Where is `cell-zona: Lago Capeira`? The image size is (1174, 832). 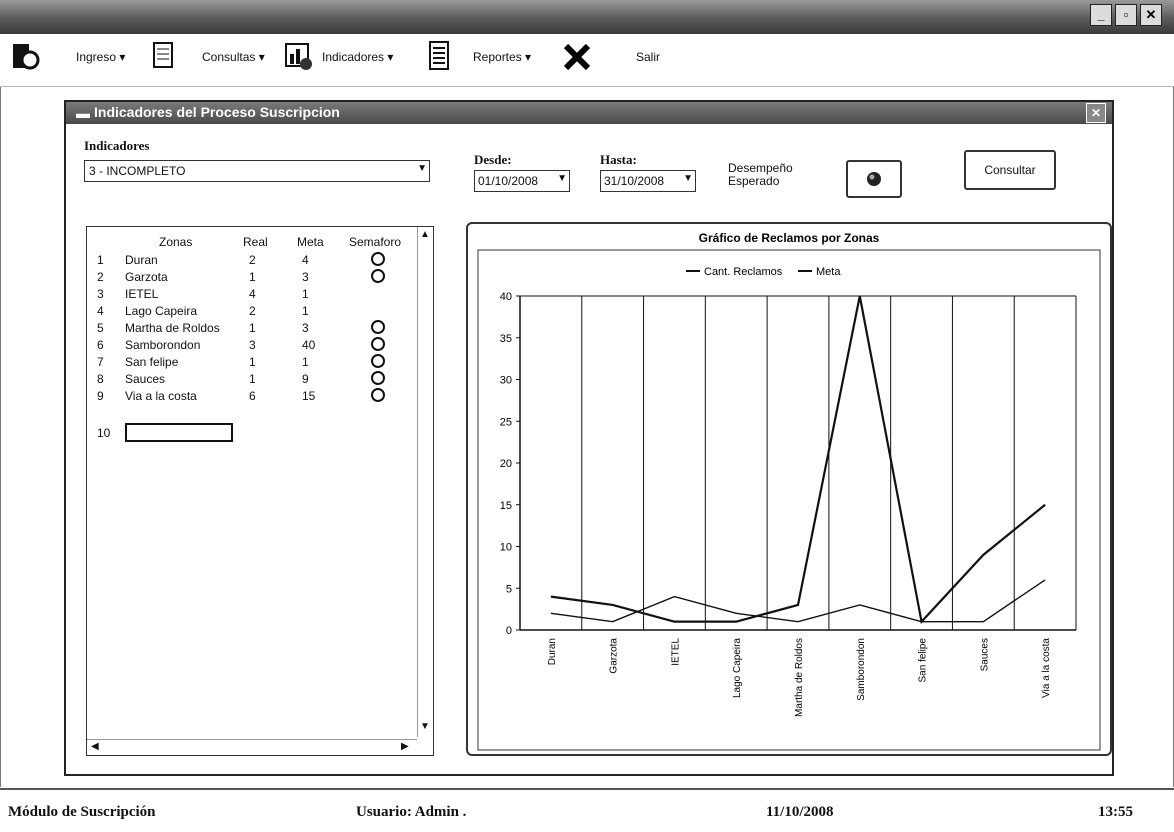
cell-zona: Lago Capeira is located at coordinates (161, 311).